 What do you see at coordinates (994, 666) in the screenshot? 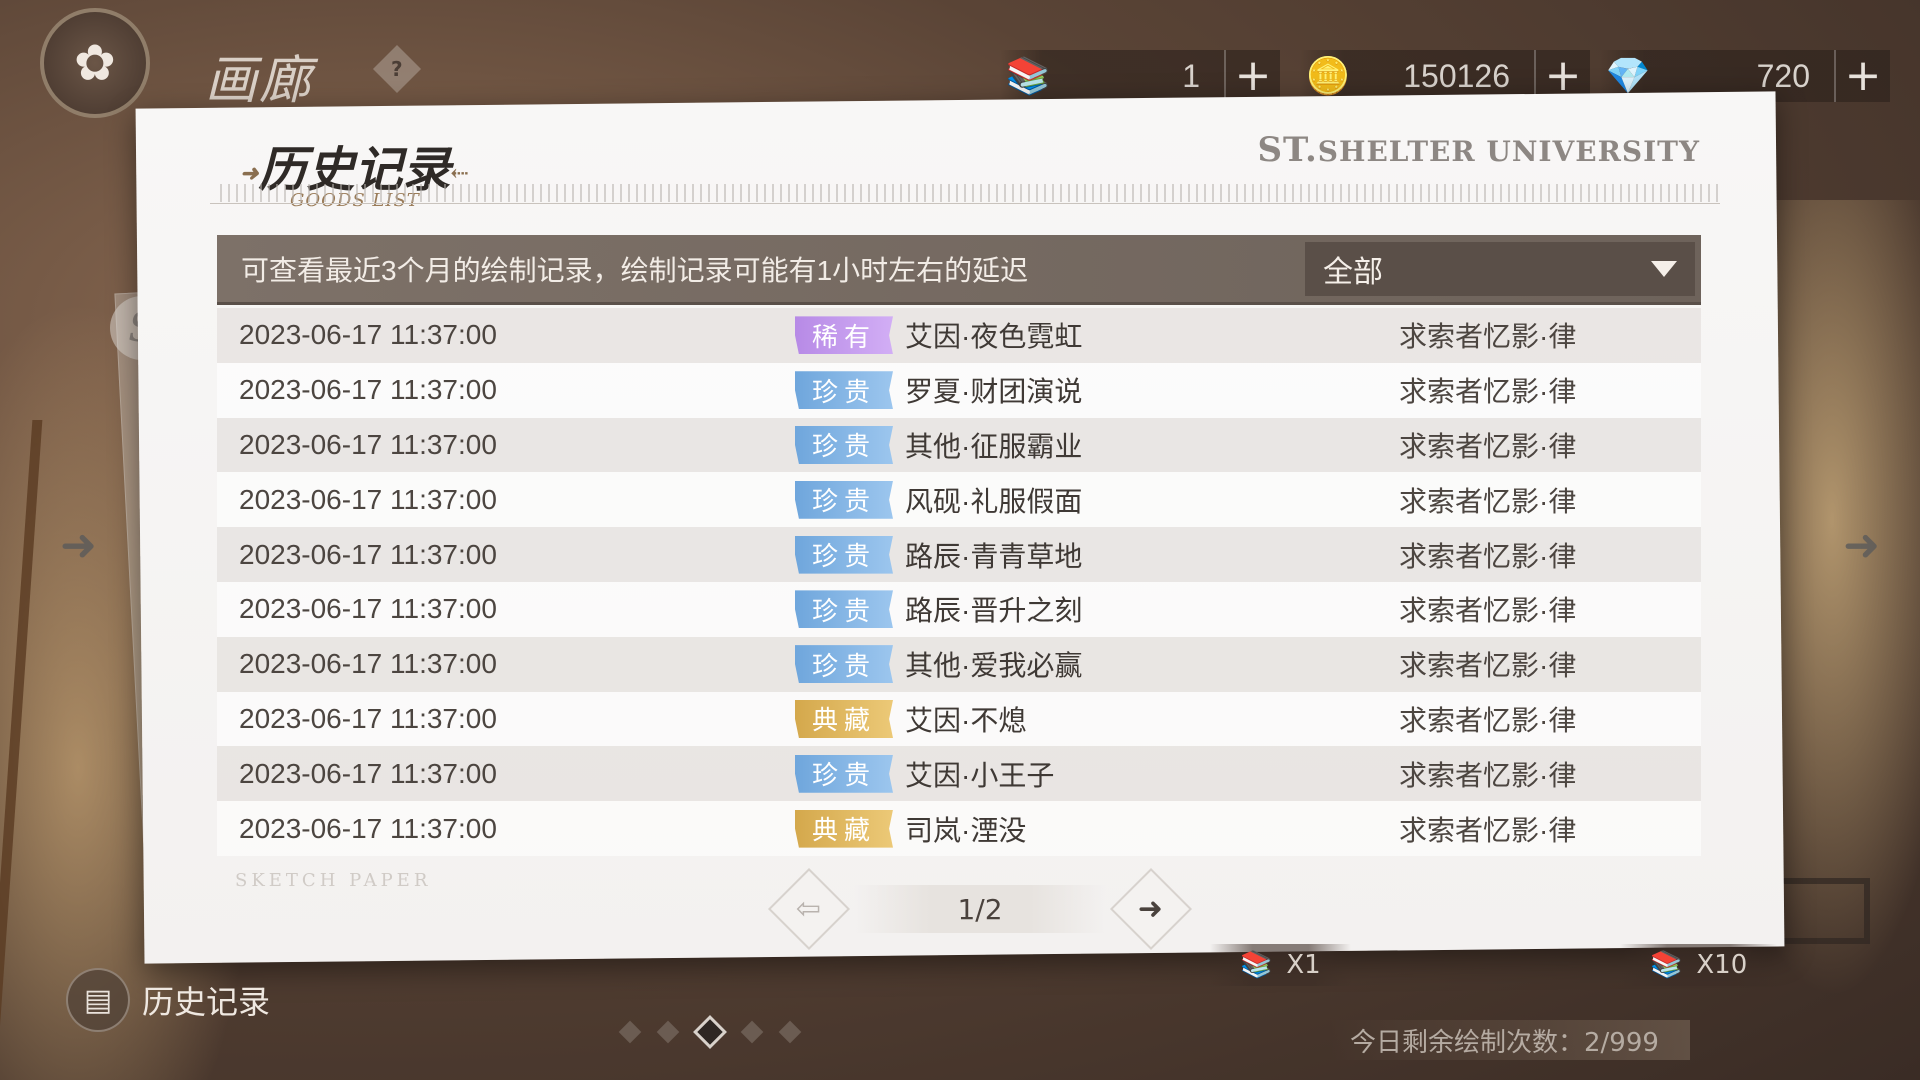
I see `item-name: 其他·爱我必赢` at bounding box center [994, 666].